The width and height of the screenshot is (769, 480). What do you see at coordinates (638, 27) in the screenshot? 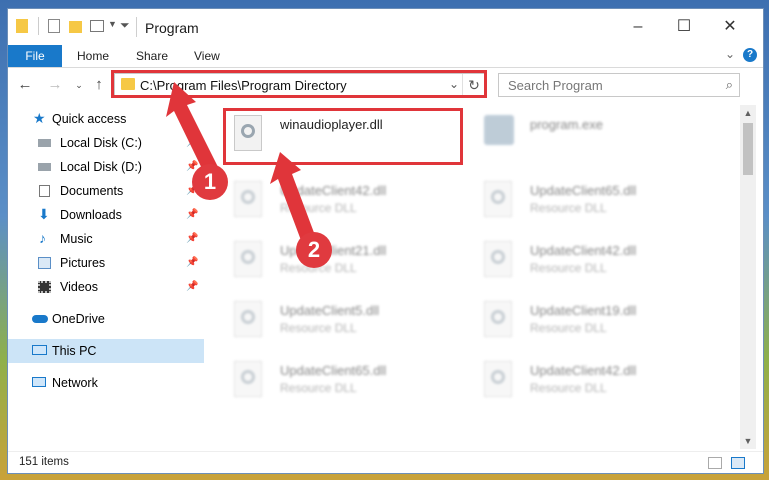
I see `minimize-button: –` at bounding box center [638, 27].